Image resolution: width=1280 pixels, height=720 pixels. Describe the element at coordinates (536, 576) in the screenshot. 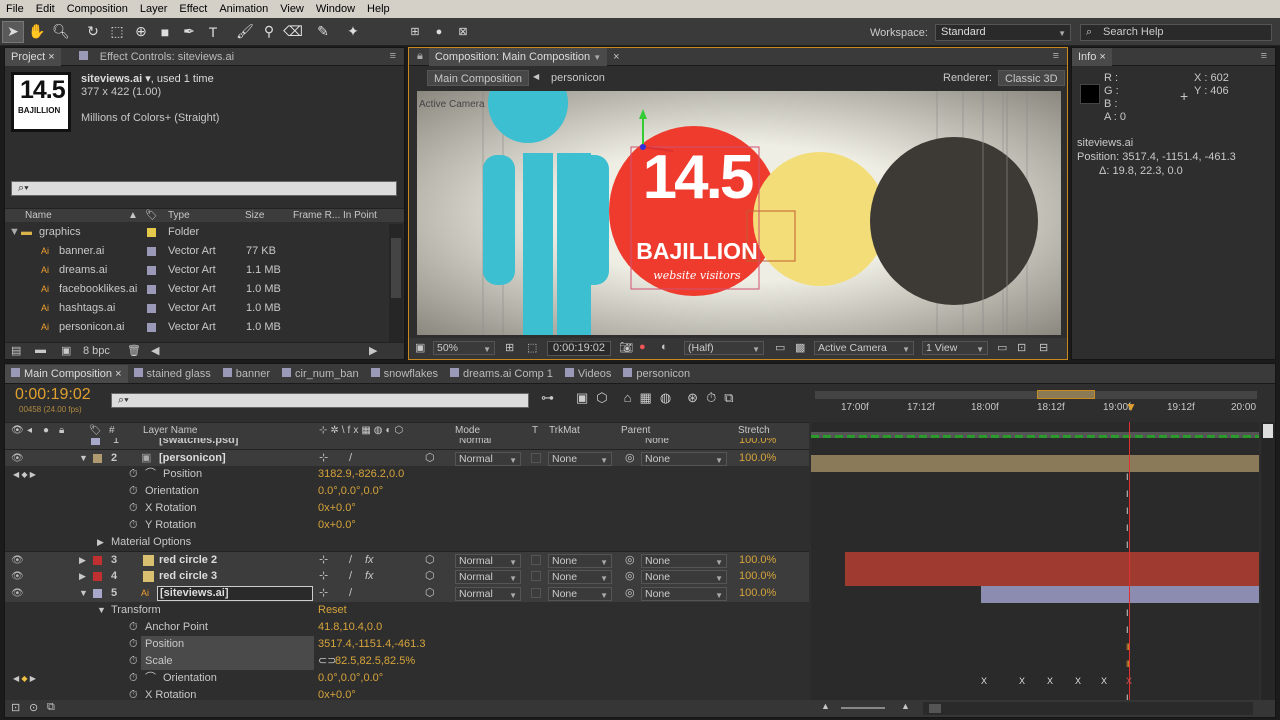

I see `preserve-transparency-checkbox` at that location.